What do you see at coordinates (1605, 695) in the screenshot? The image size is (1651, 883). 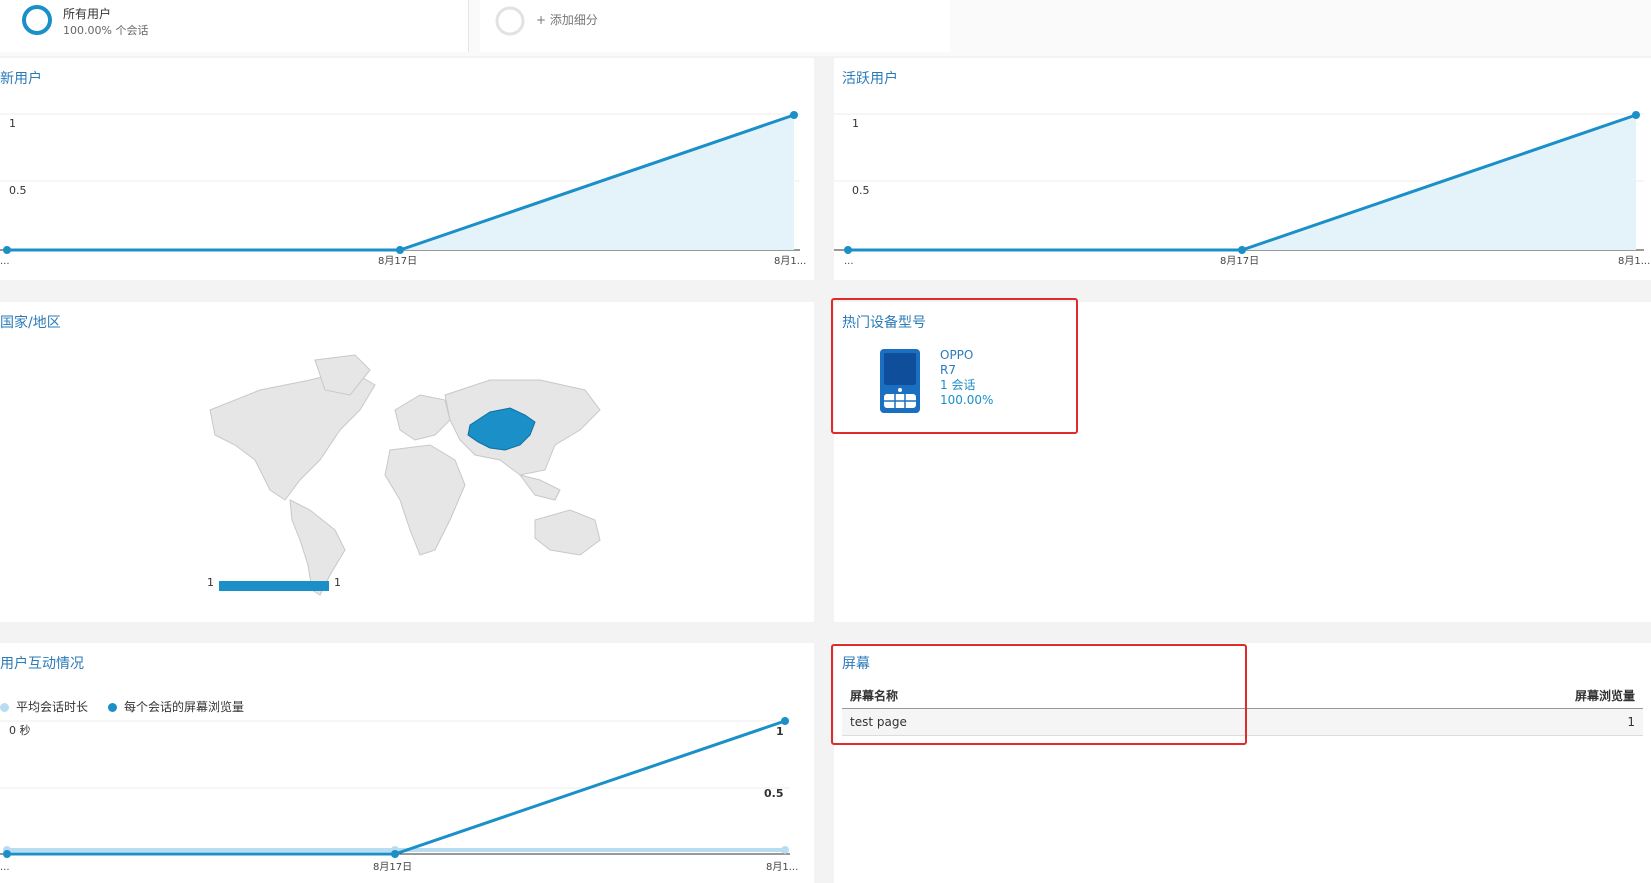 I see `col-screen-views: 屏幕浏览量` at bounding box center [1605, 695].